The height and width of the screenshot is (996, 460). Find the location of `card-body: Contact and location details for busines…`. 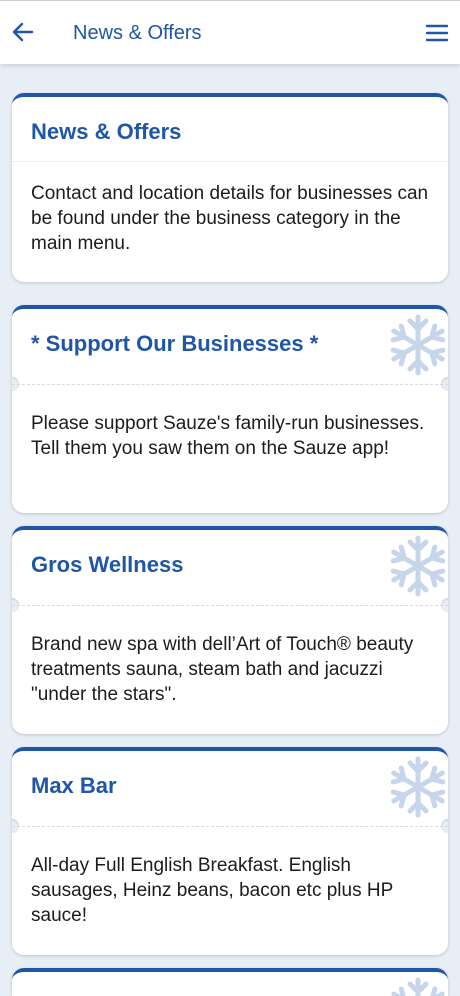

card-body: Contact and location details for busines… is located at coordinates (230, 218).